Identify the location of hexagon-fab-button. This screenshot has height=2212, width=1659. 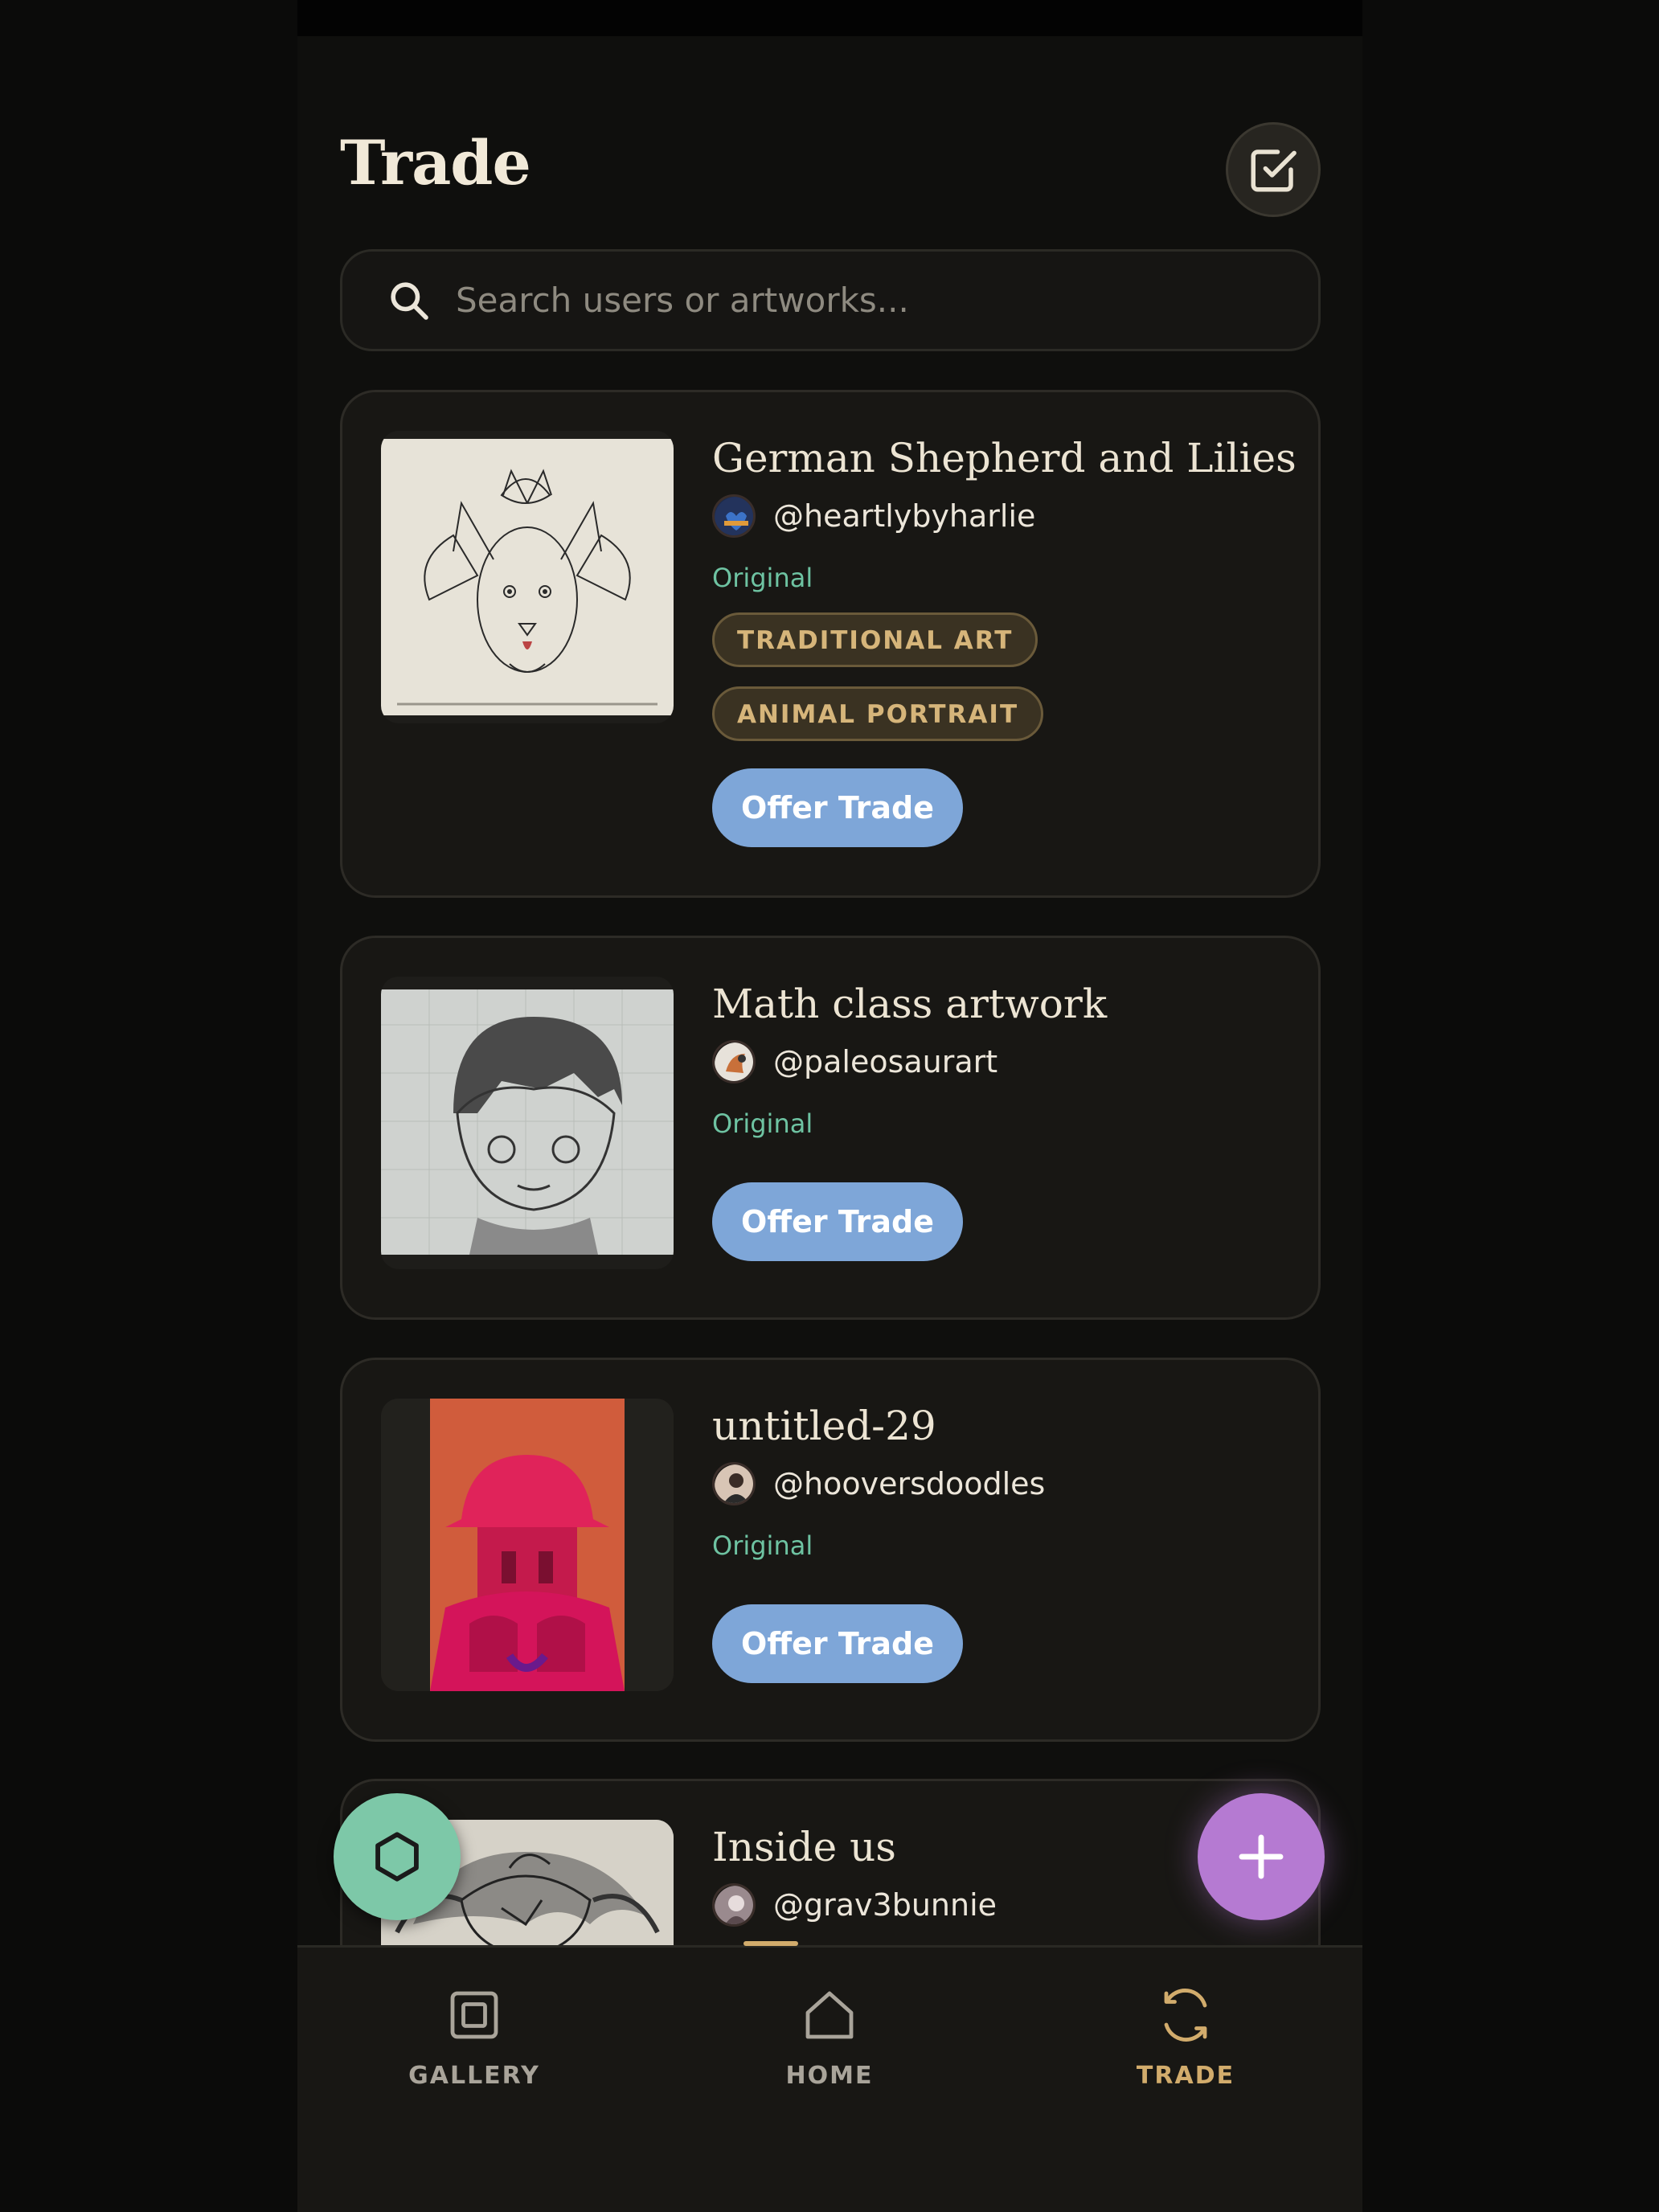
(397, 1856).